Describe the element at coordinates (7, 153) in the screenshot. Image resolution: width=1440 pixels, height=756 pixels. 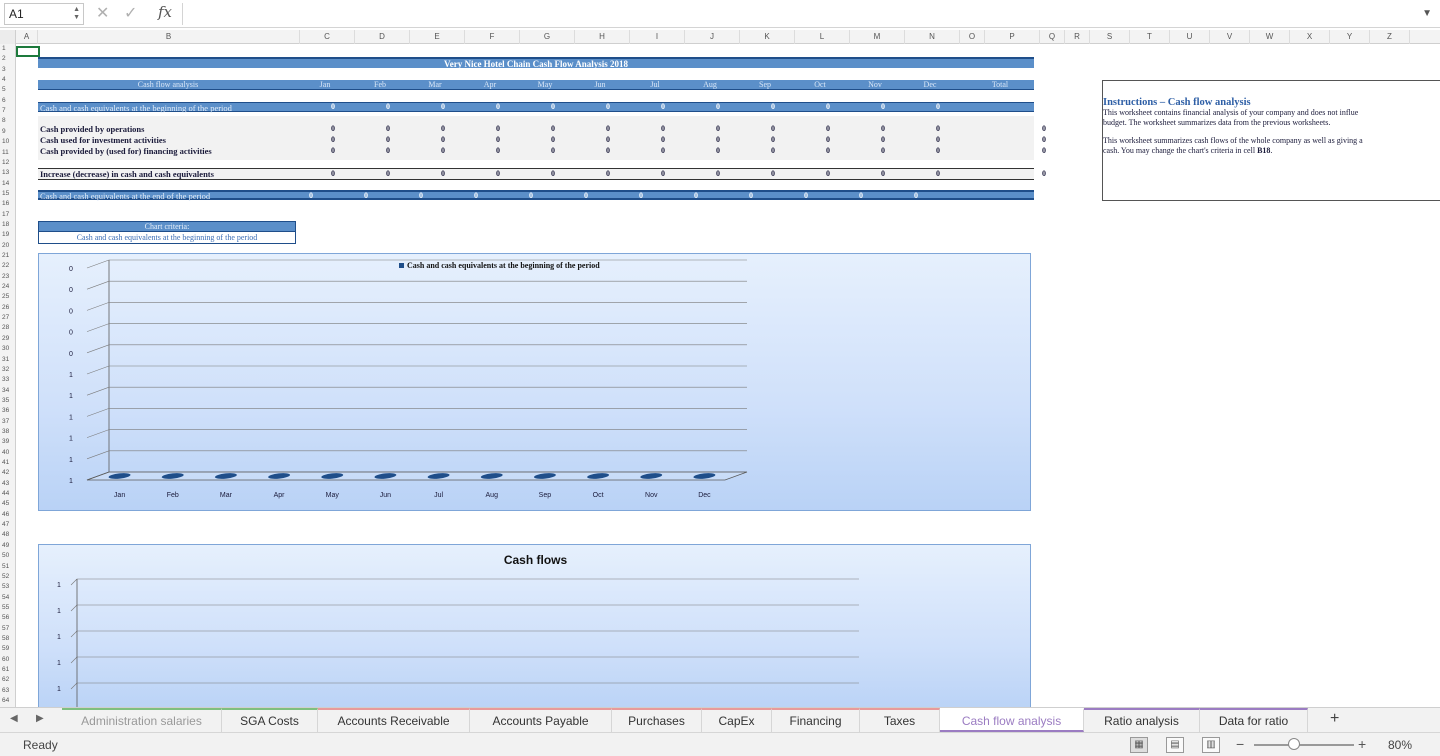
I see `row-header-11: 11` at that location.